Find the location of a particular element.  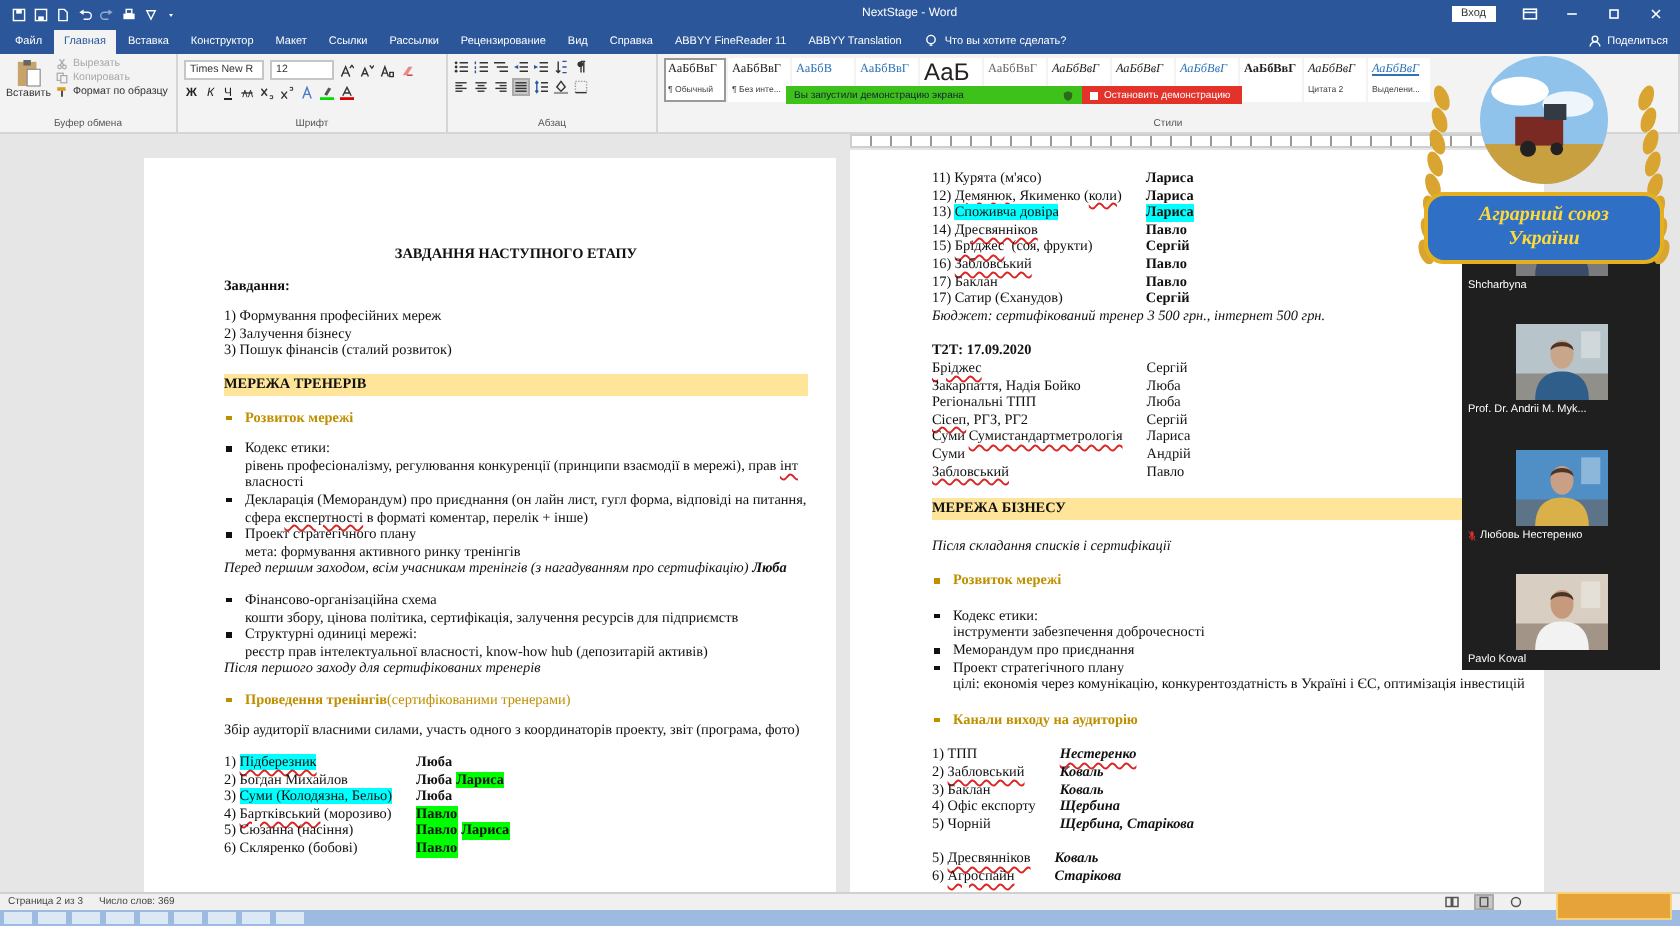

subscript-icon is located at coordinates (266, 93).